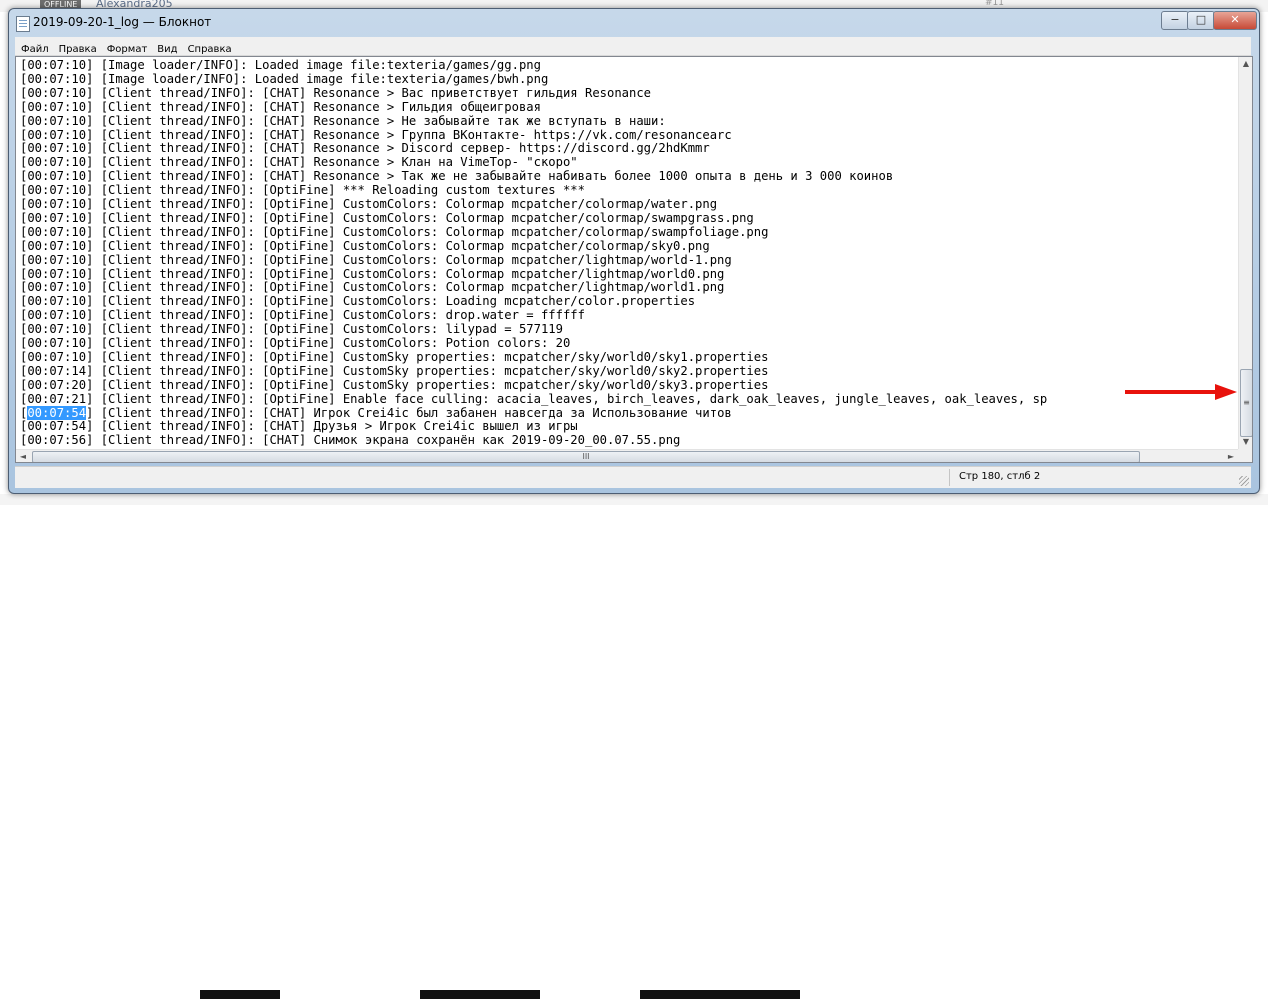 The image size is (1268, 999). I want to click on status-bar: Стр 180, стлб 2, so click(633, 477).